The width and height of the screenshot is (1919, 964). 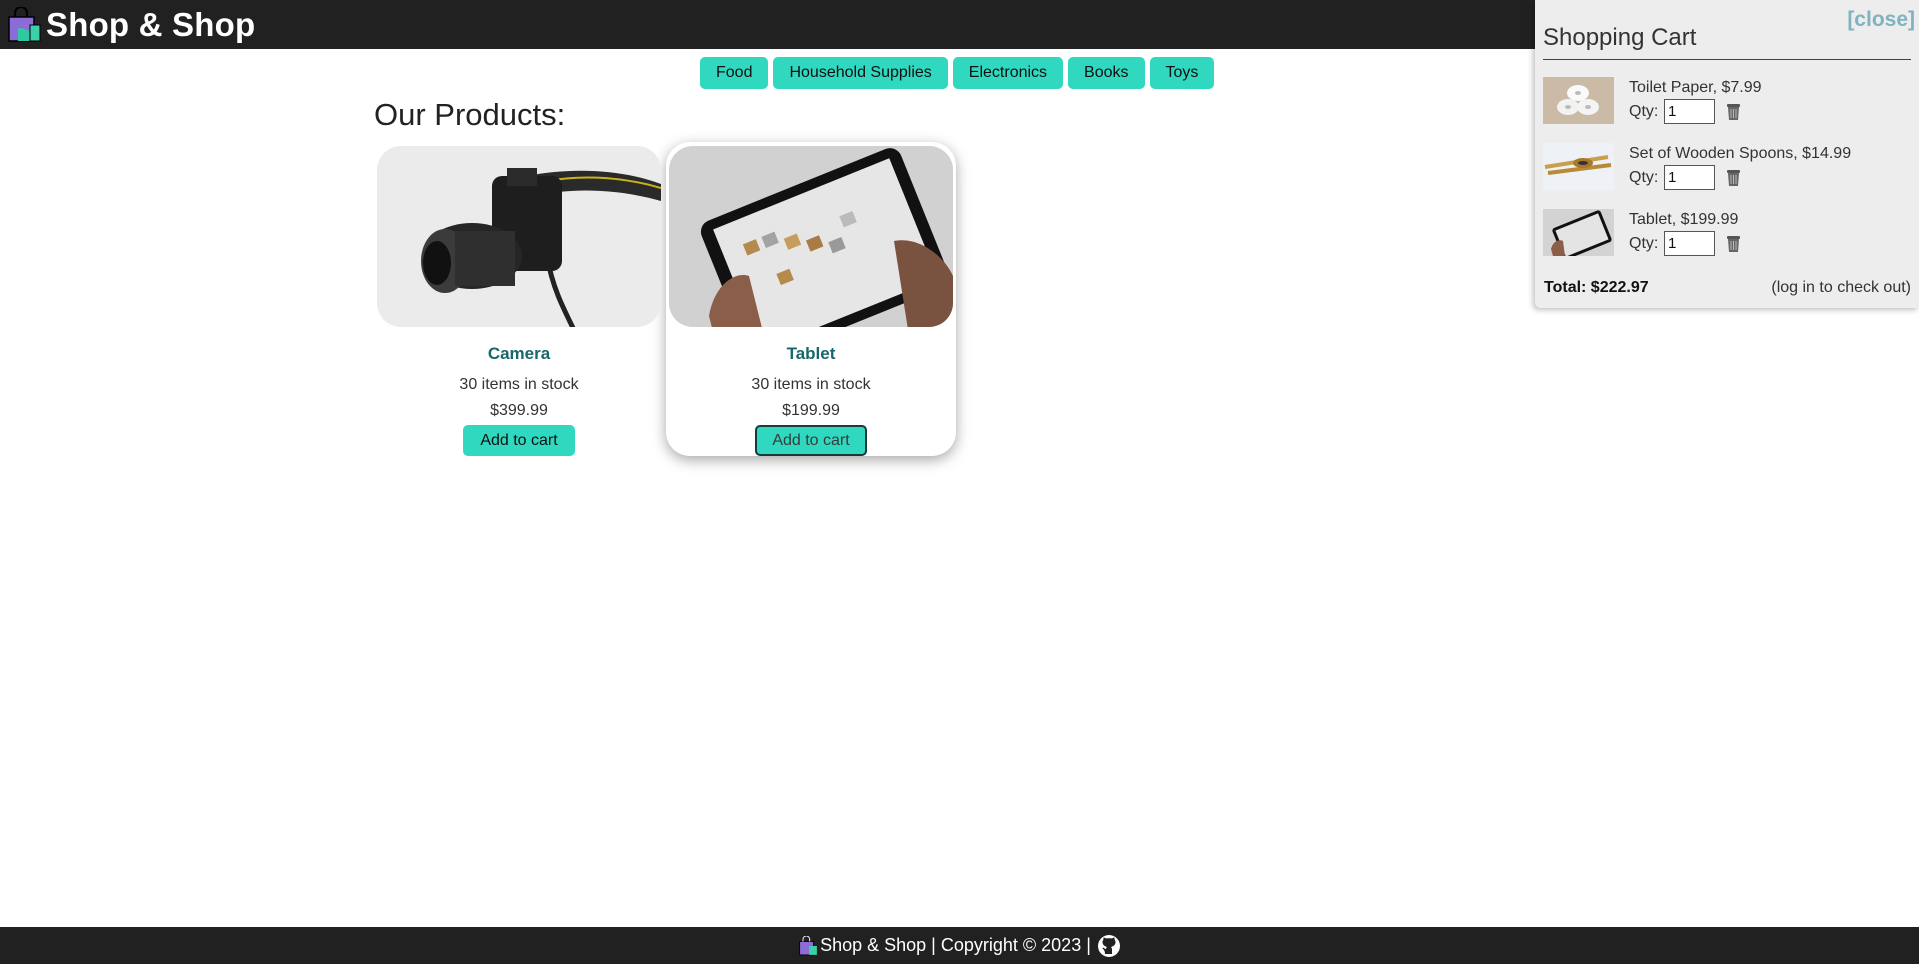 I want to click on cart-title: Shopping Cart, so click(x=1620, y=37).